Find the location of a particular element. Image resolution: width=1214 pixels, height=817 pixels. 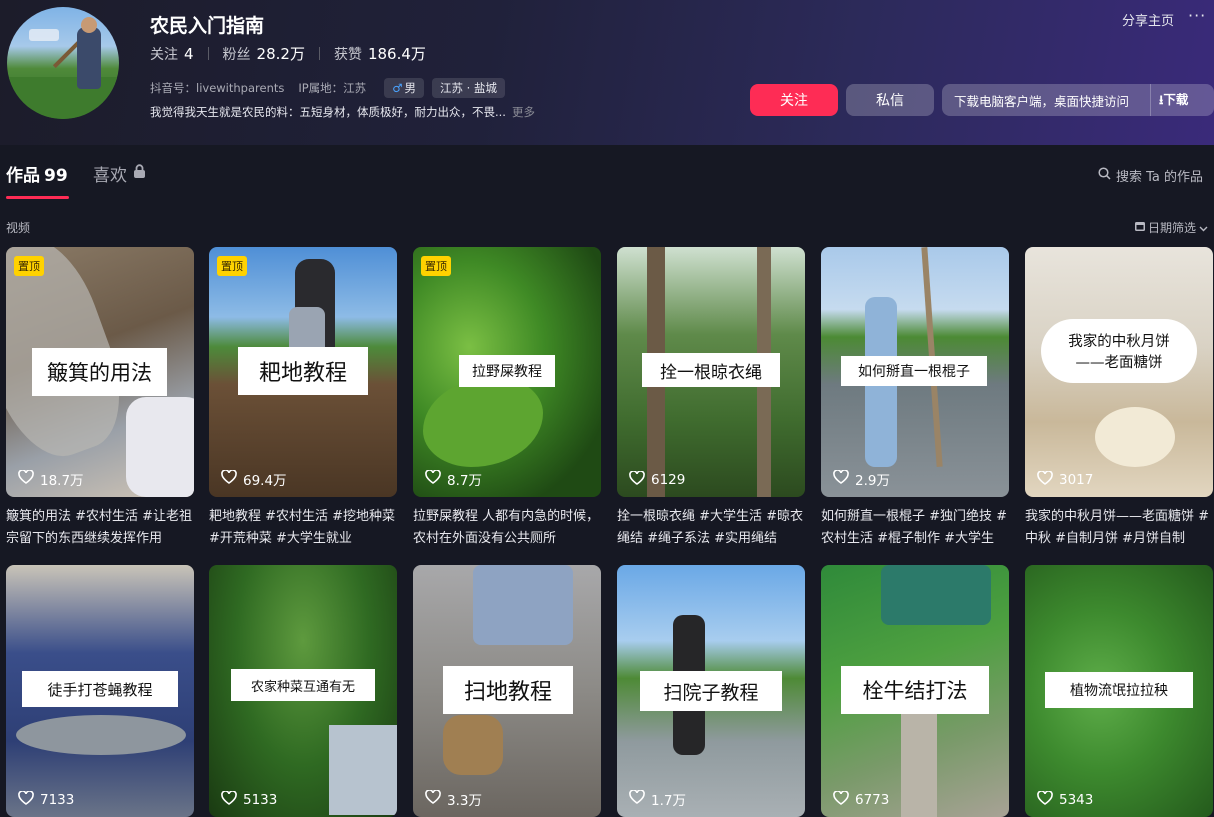

overlay-line-2: ——老面糖饼 is located at coordinates (1119, 363).